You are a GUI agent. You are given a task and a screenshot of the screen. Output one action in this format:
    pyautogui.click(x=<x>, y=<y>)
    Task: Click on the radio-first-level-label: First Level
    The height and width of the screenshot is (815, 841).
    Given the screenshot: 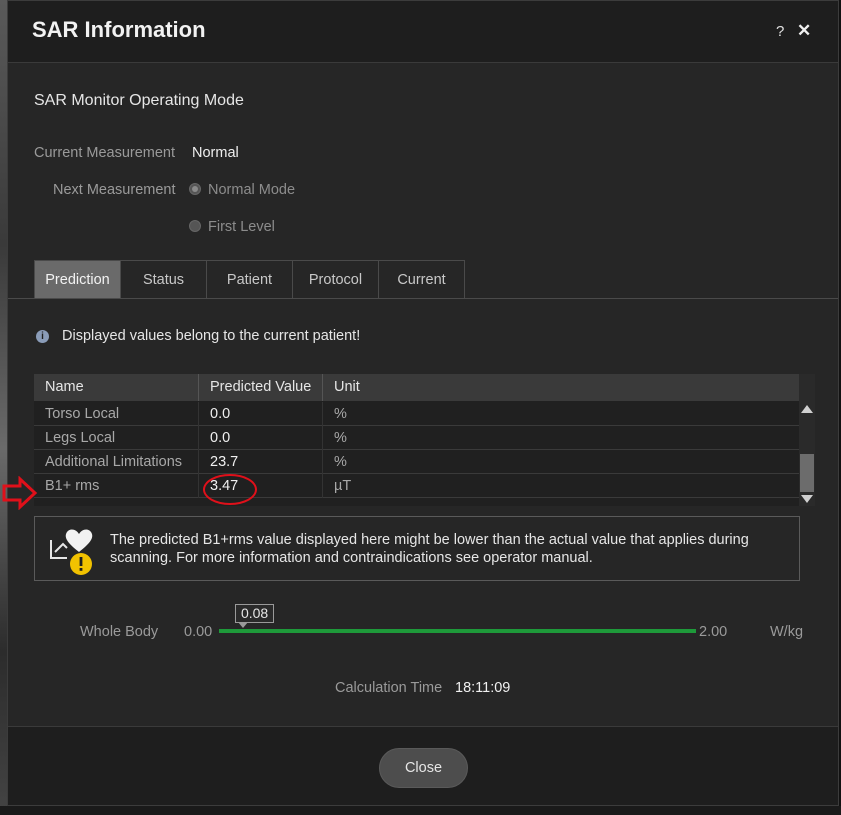 What is the action you would take?
    pyautogui.click(x=241, y=227)
    